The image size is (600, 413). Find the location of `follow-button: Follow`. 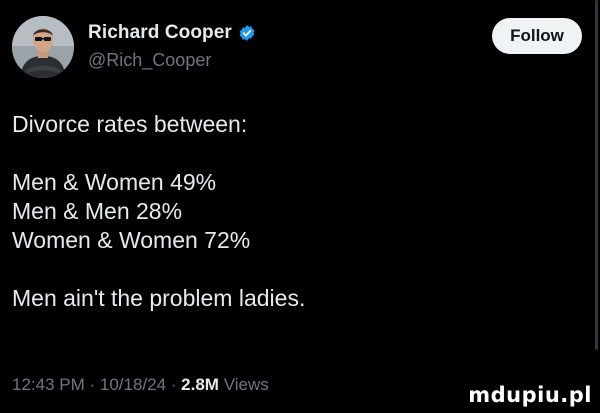

follow-button: Follow is located at coordinates (537, 36).